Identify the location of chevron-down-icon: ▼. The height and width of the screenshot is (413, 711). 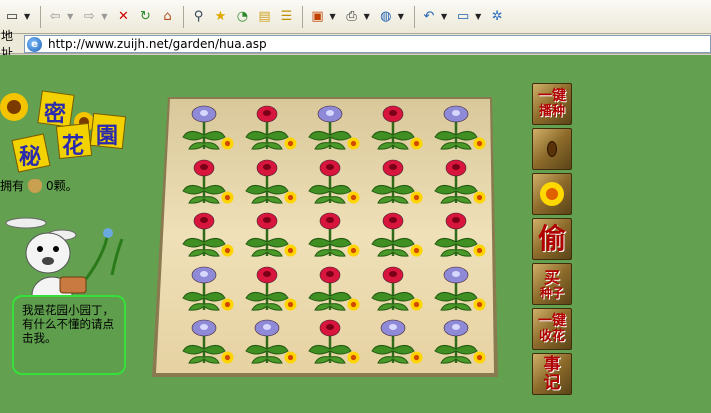
(27, 16).